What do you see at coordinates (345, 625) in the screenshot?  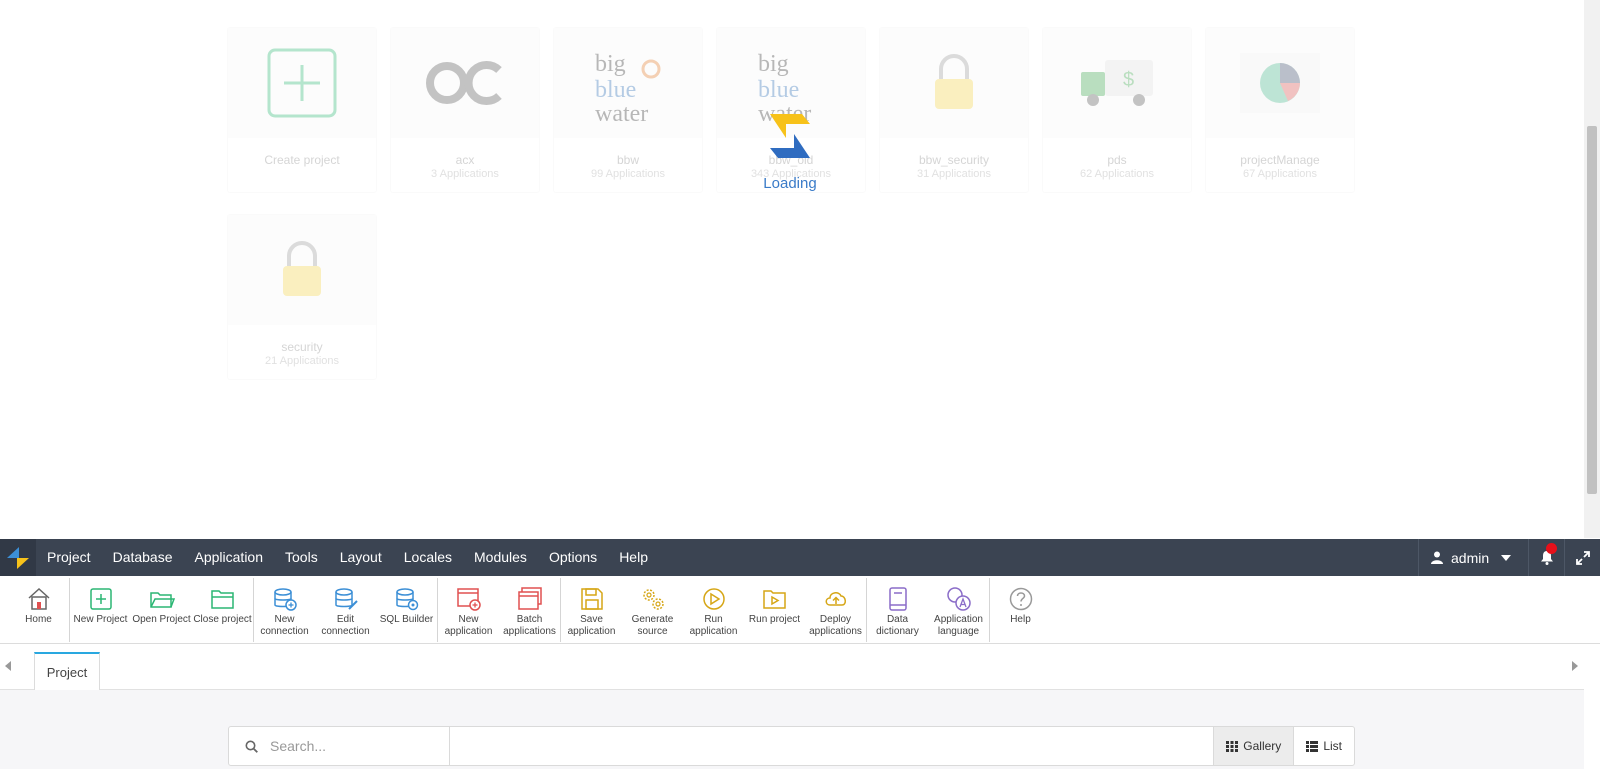 I see `edit-connection-label: Edit connection` at bounding box center [345, 625].